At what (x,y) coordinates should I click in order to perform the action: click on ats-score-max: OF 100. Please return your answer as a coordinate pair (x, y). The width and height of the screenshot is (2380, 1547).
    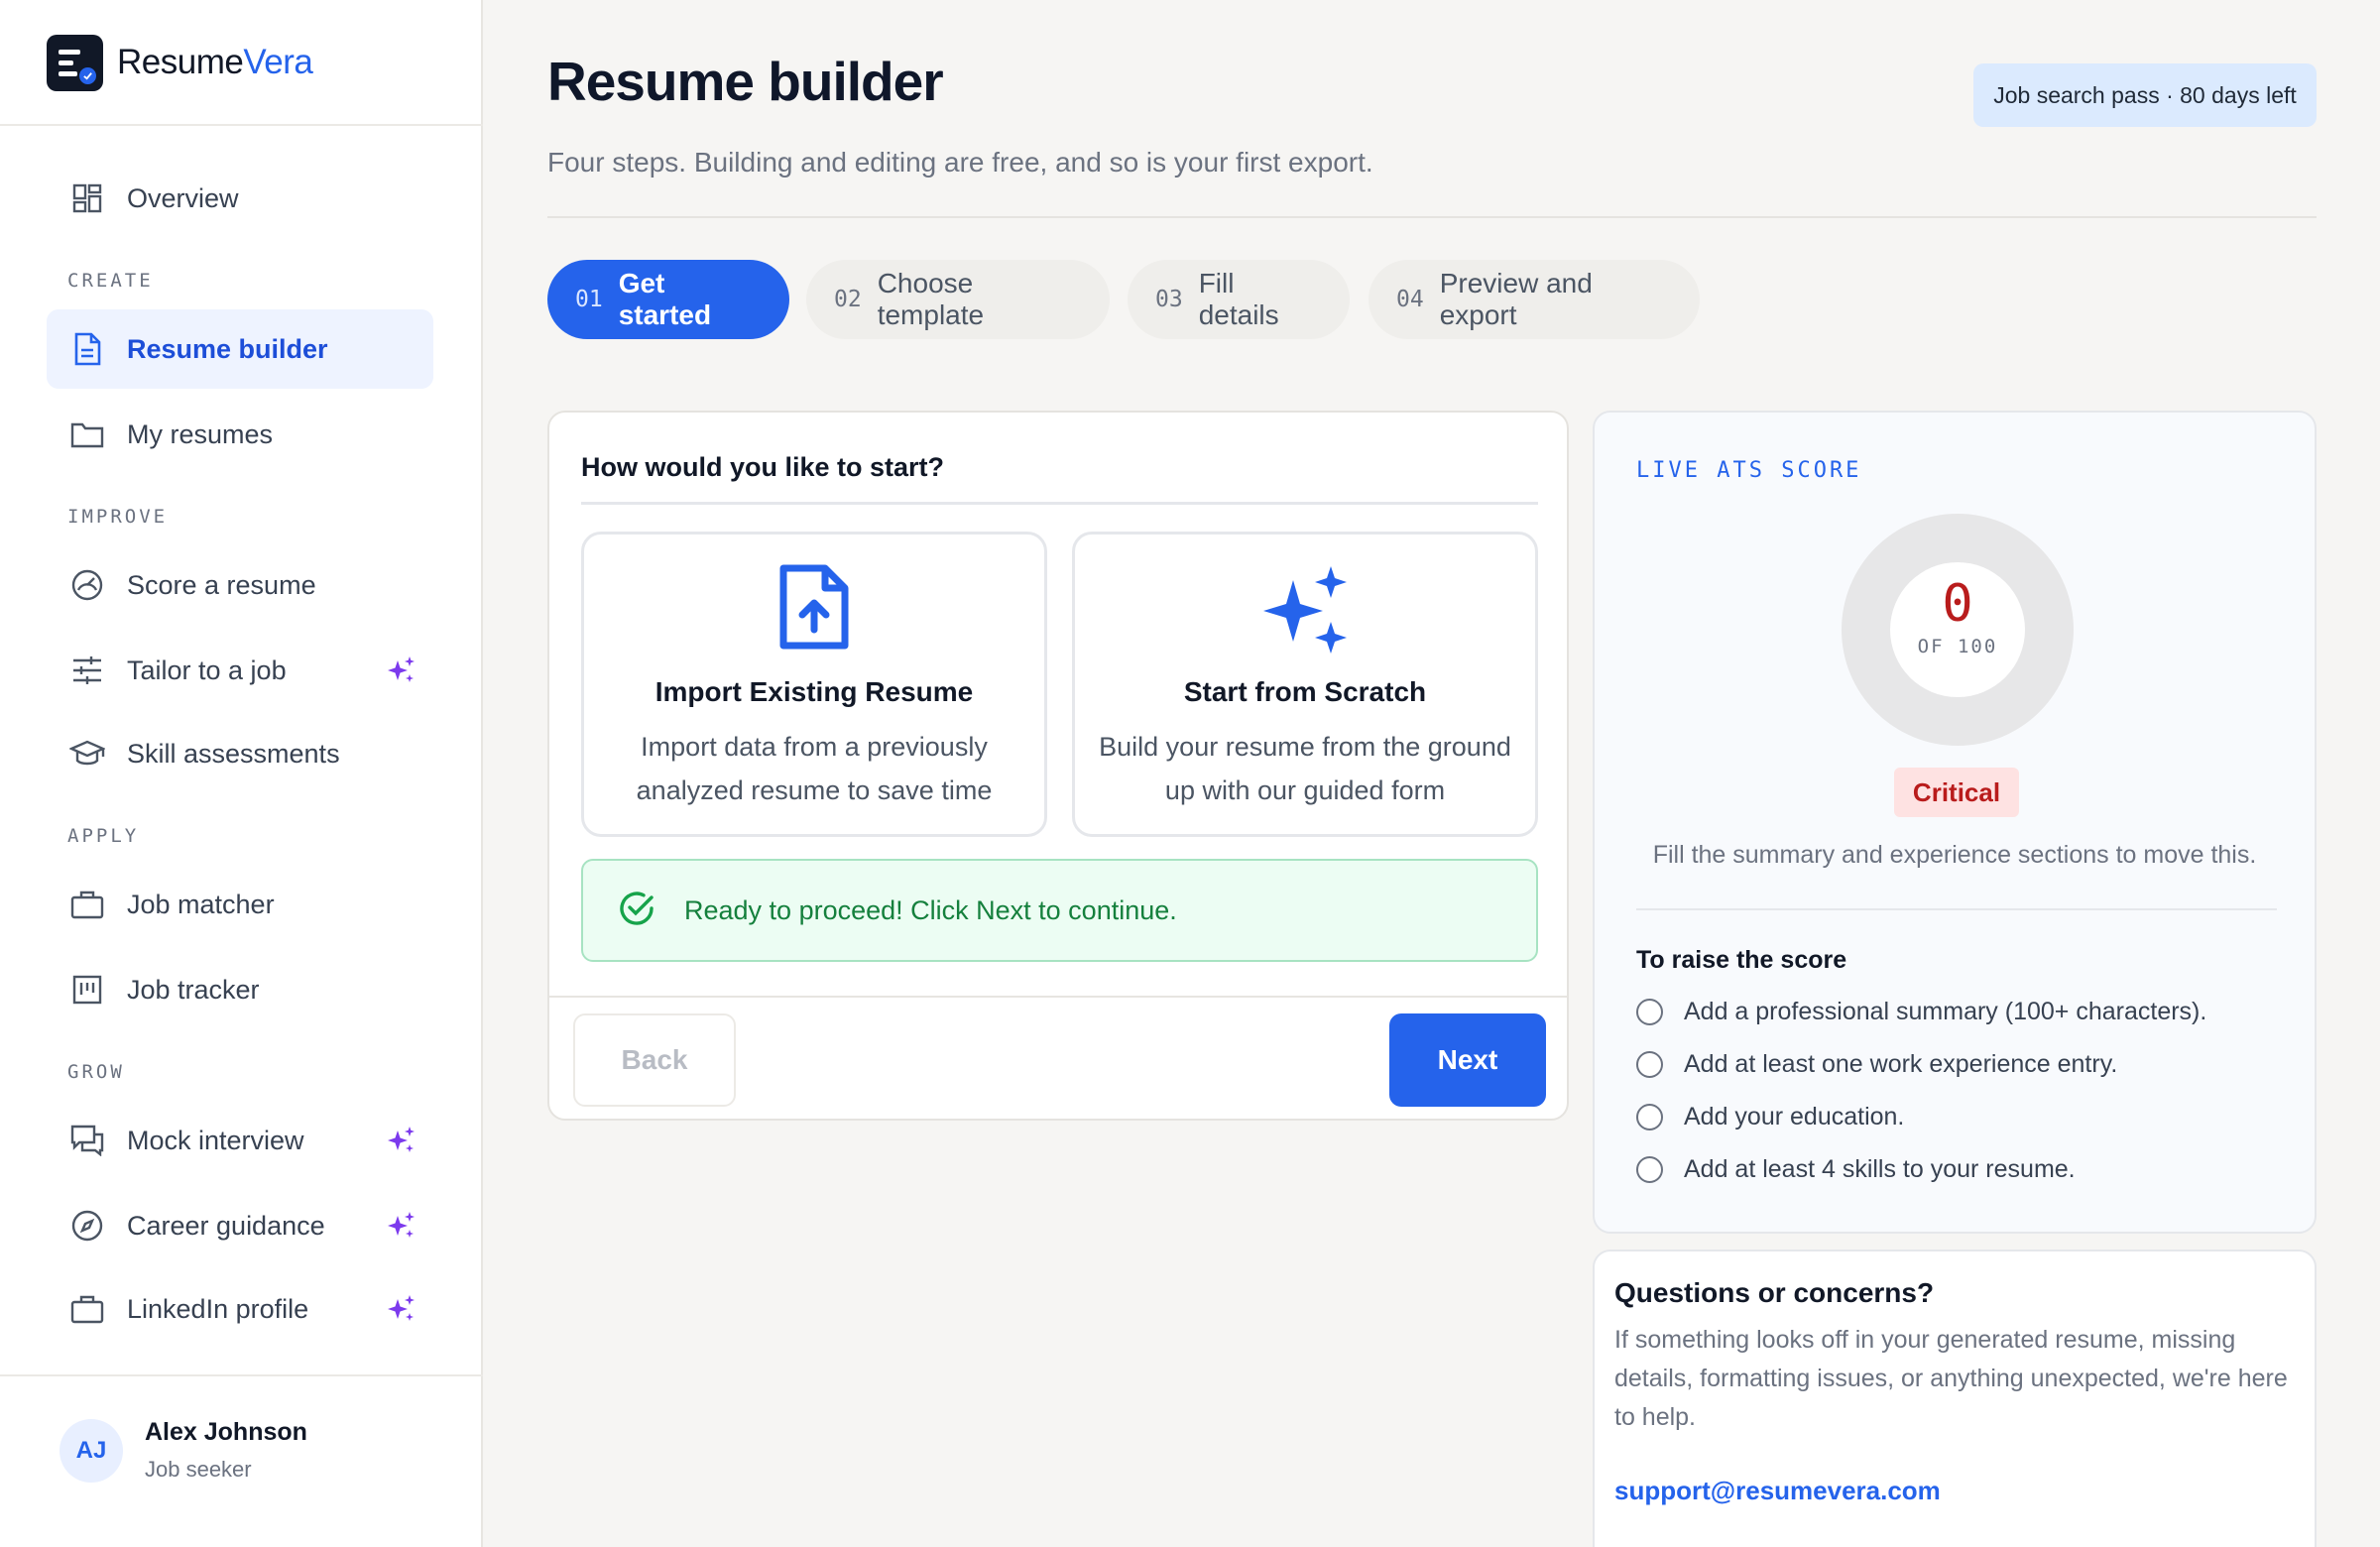
    Looking at the image, I should click on (1957, 646).